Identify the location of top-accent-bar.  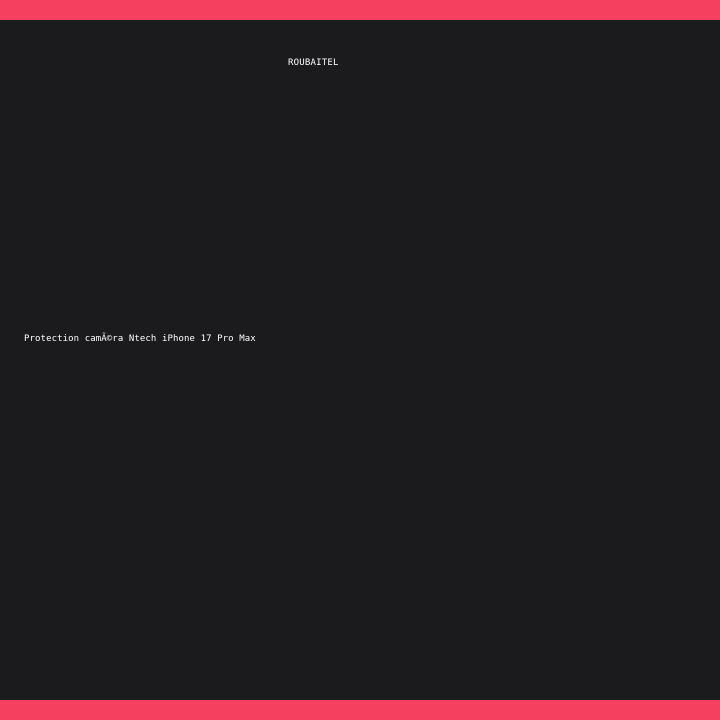
(360, 10).